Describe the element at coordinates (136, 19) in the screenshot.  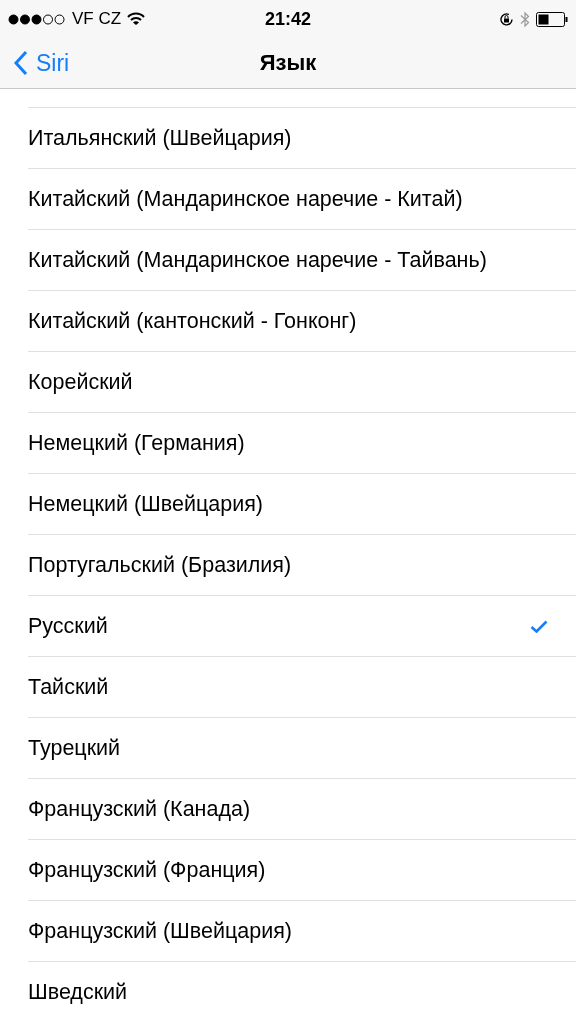
I see `wifi-icon` at that location.